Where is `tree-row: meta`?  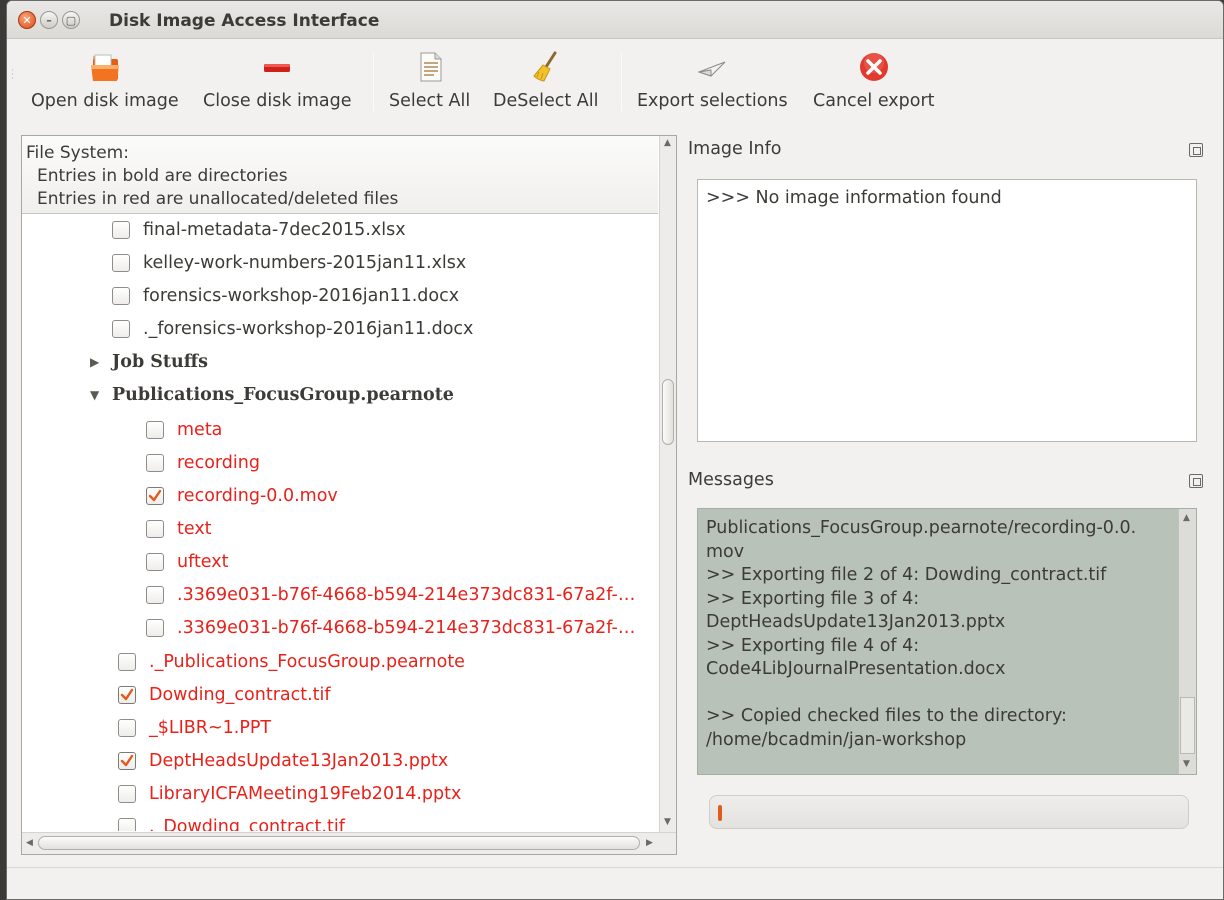 tree-row: meta is located at coordinates (184, 430).